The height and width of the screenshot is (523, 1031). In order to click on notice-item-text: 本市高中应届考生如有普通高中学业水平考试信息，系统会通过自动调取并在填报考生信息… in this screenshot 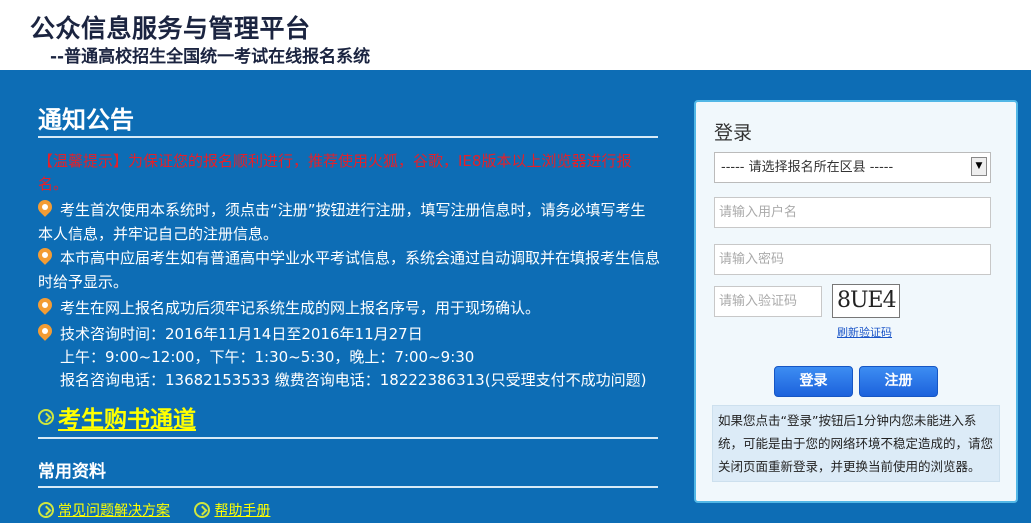, I will do `click(349, 270)`.